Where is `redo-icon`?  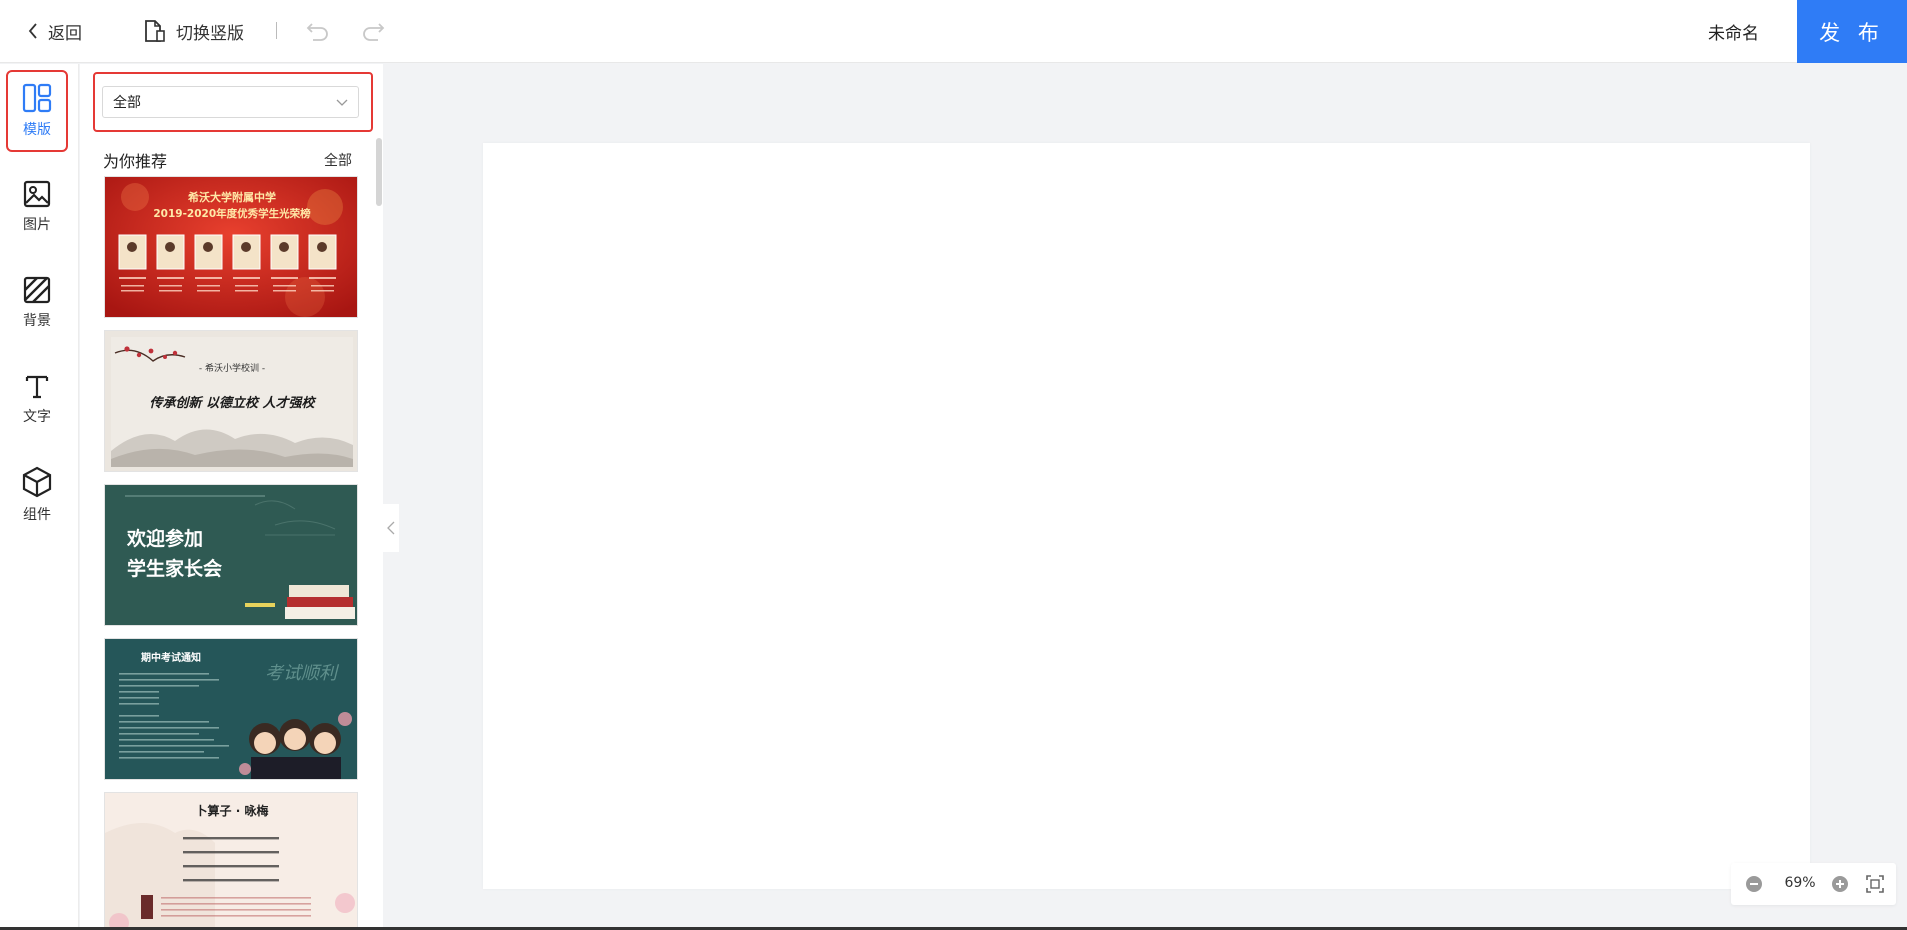 redo-icon is located at coordinates (374, 32).